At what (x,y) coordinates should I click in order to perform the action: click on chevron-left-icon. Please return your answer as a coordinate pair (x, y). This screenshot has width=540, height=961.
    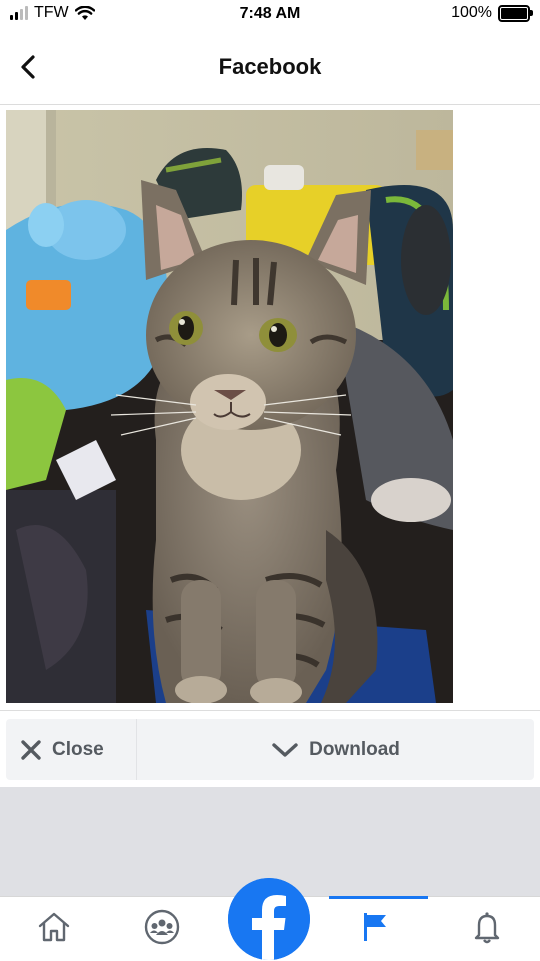
    Looking at the image, I should click on (28, 67).